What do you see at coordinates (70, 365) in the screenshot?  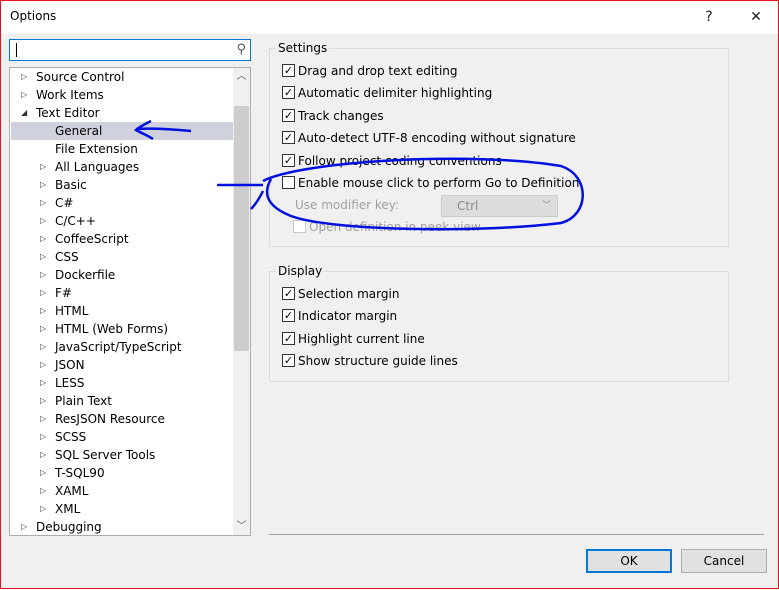 I see `tree-item-label: JSON` at bounding box center [70, 365].